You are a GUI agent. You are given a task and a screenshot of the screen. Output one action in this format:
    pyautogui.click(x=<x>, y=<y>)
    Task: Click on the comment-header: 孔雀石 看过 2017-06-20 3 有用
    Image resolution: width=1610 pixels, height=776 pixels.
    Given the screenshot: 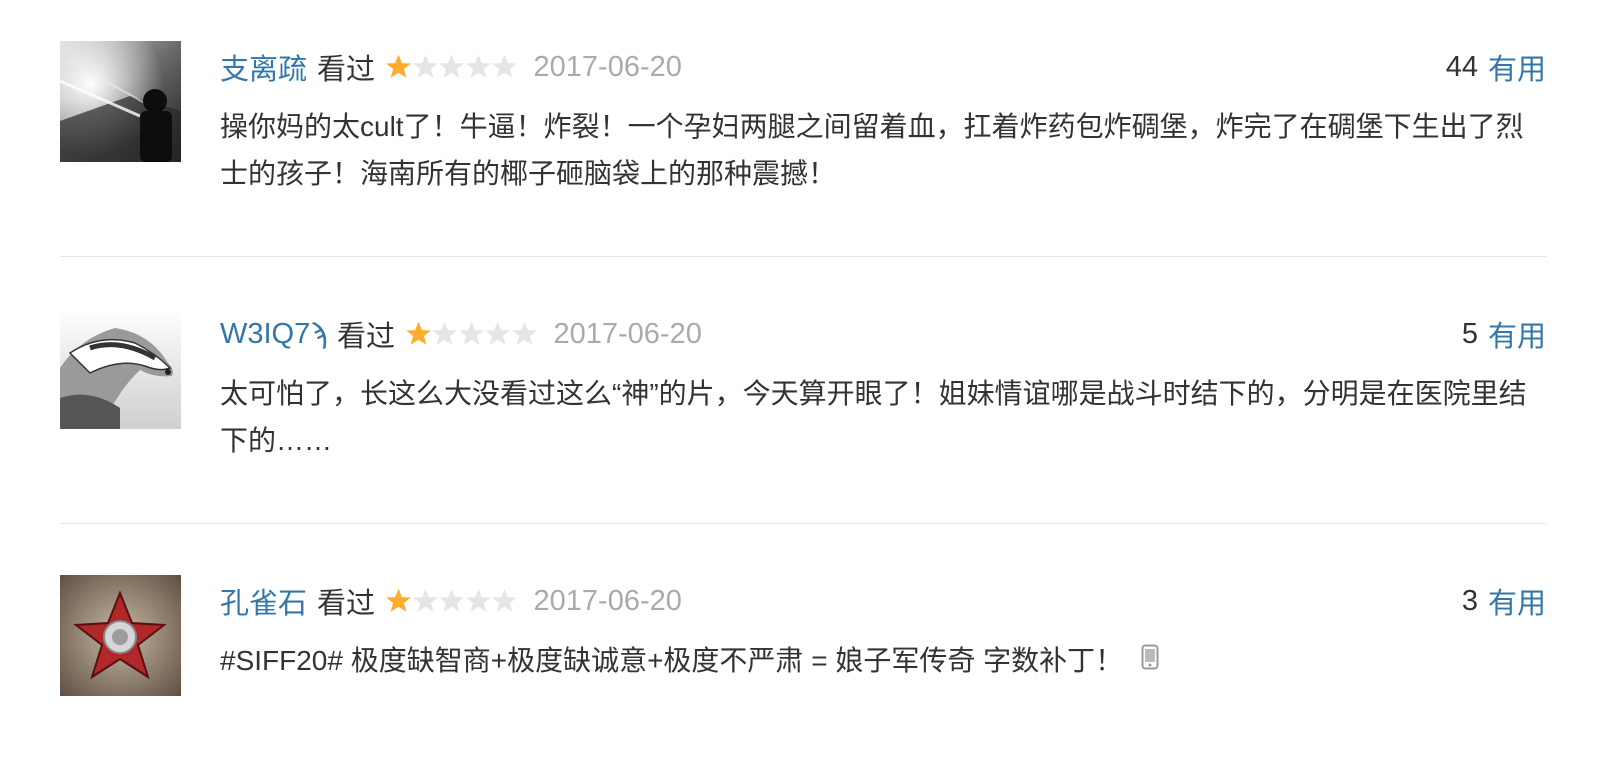 What is the action you would take?
    pyautogui.click(x=883, y=601)
    